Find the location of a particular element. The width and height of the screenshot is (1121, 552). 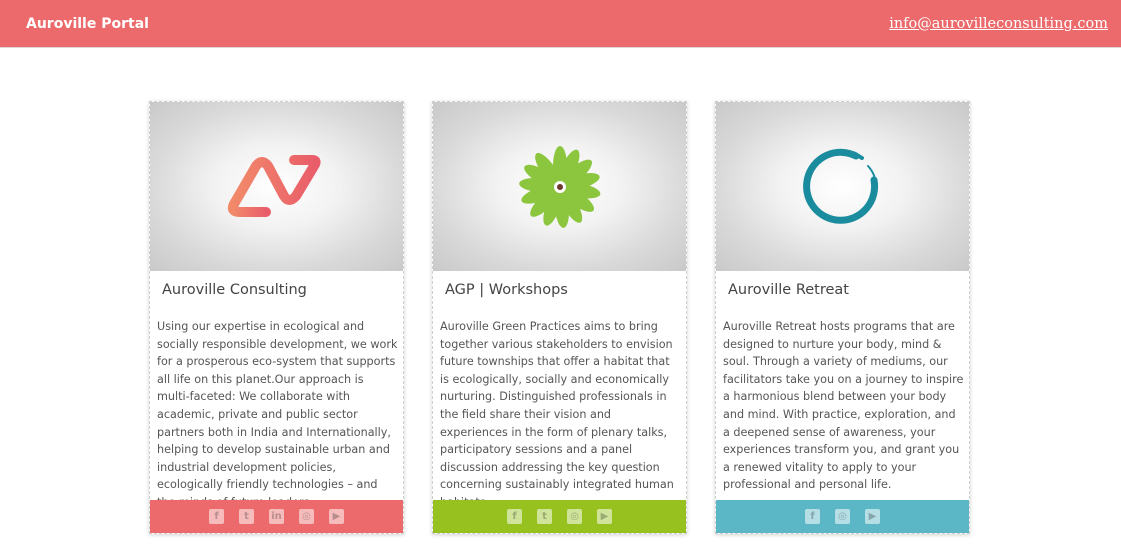

card-social-footer: f t in ◎ ▶ is located at coordinates (276, 516).